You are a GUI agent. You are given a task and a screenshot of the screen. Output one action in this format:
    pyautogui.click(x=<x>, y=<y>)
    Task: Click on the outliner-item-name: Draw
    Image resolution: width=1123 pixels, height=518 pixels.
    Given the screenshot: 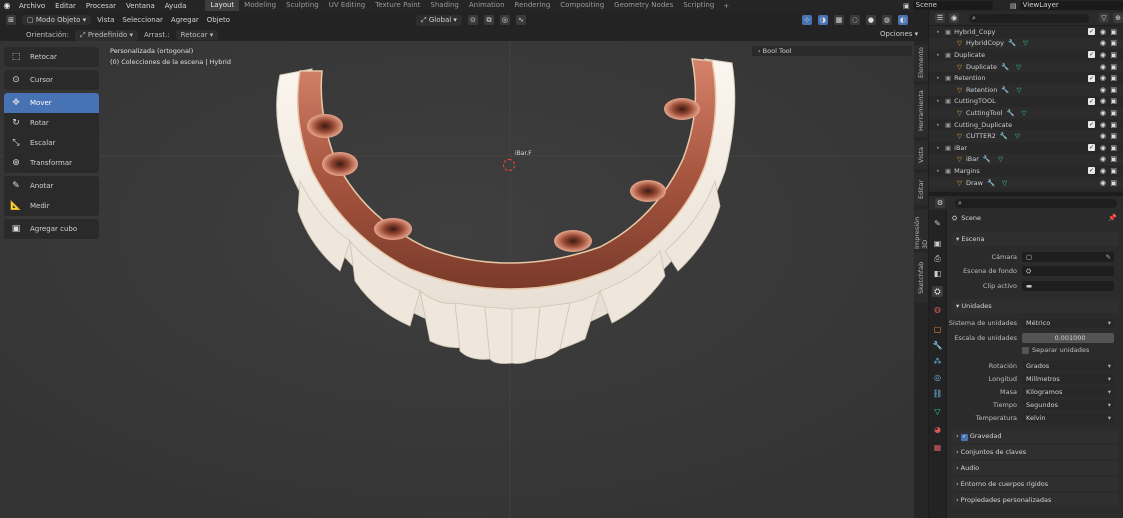 What is the action you would take?
    pyautogui.click(x=974, y=183)
    